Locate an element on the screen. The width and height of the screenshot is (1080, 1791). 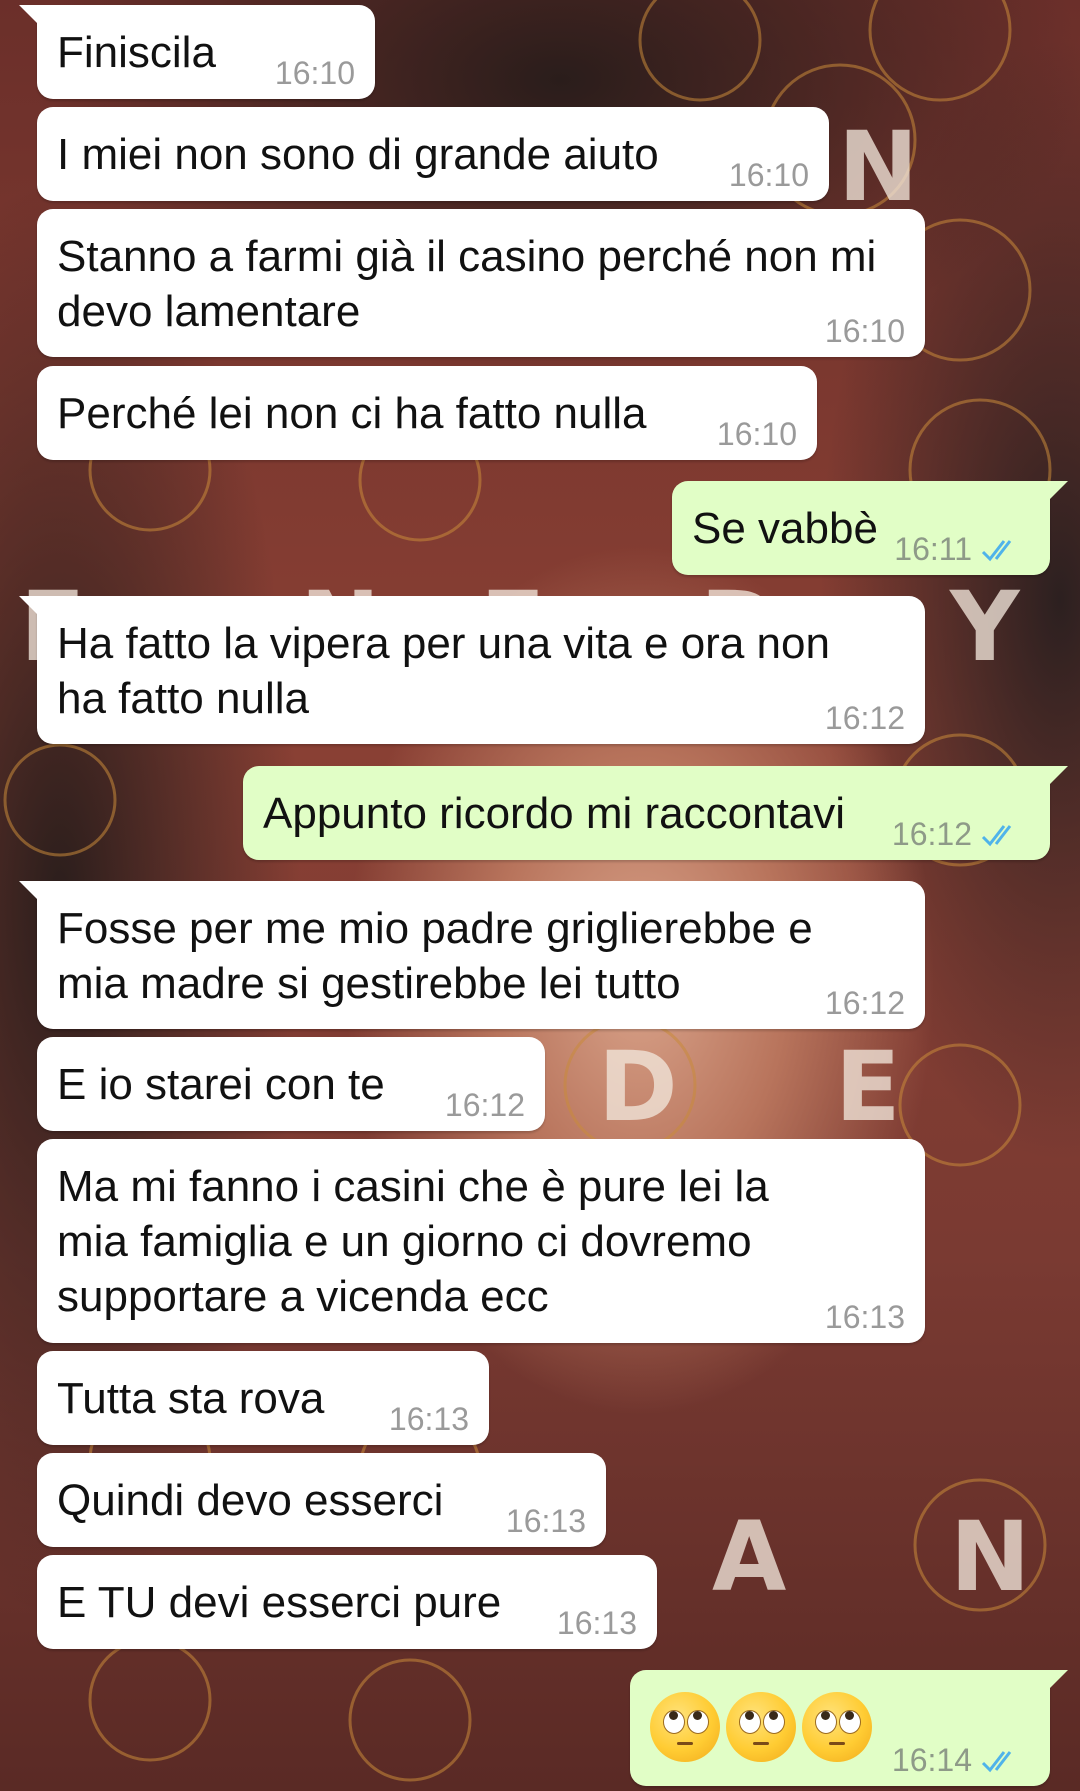
message-text-line: ha fatto nulla is located at coordinates (183, 698).